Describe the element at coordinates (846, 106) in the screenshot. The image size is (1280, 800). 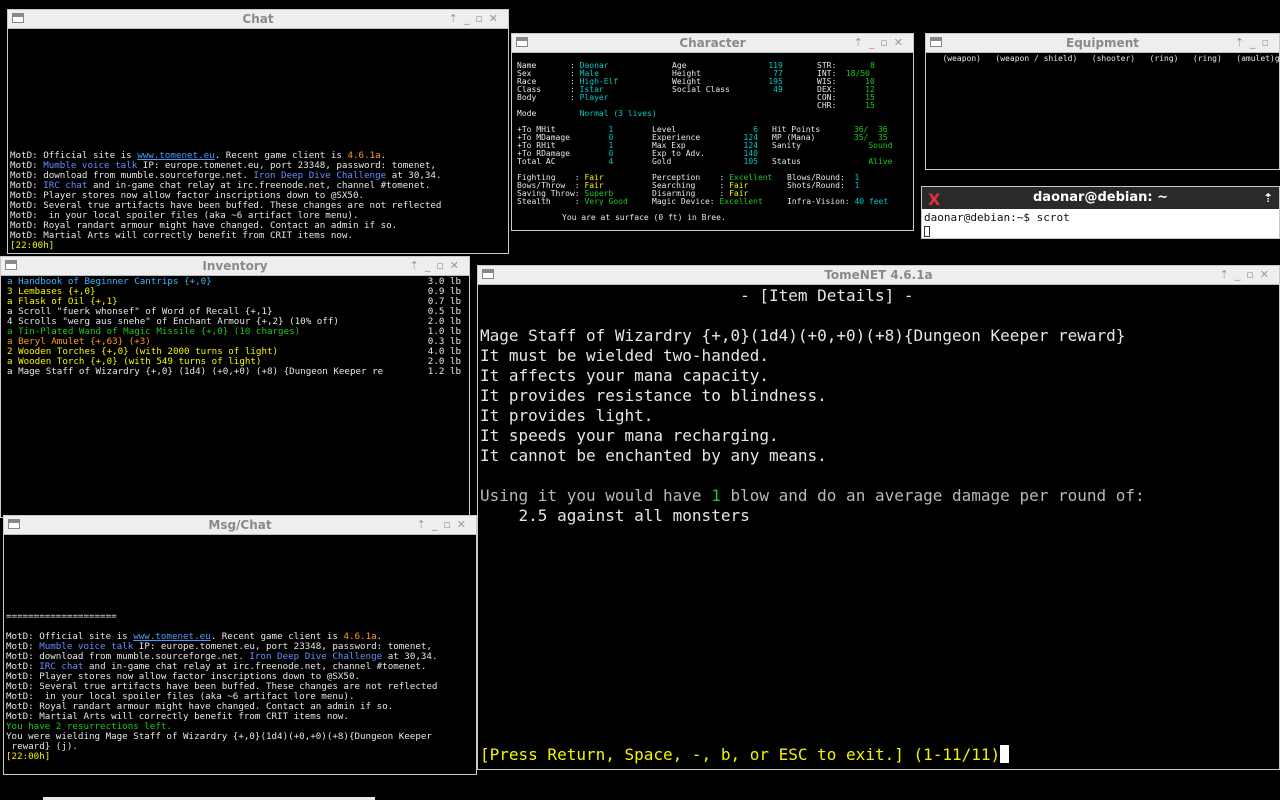
I see `char-row: CHR: 15` at that location.